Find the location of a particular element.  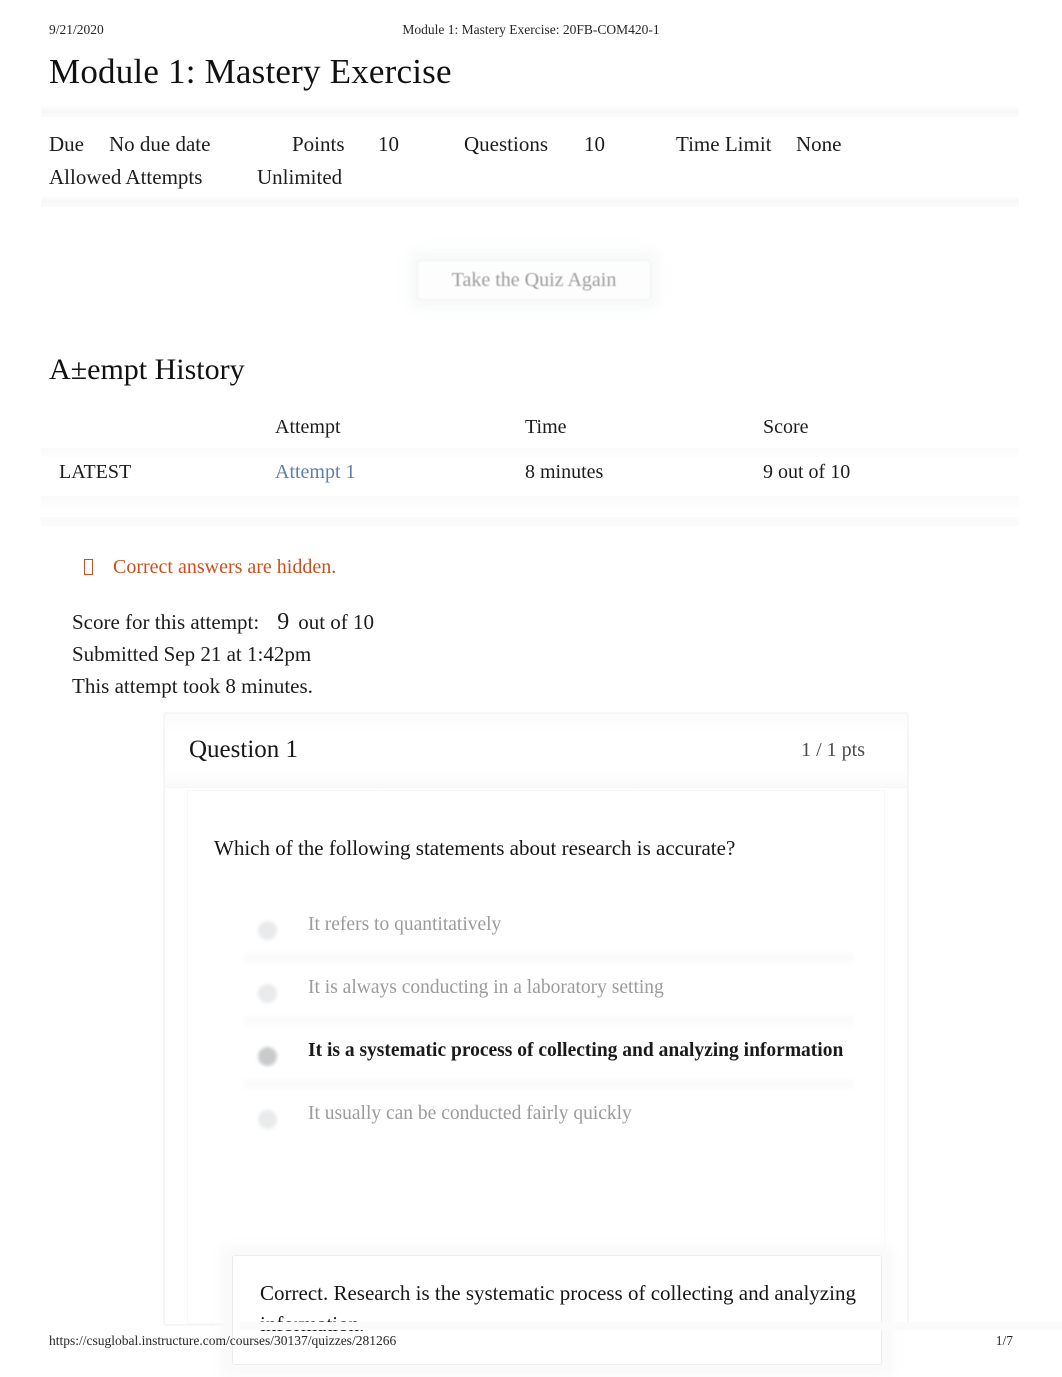

footer-divider is located at coordinates (651, 1326).